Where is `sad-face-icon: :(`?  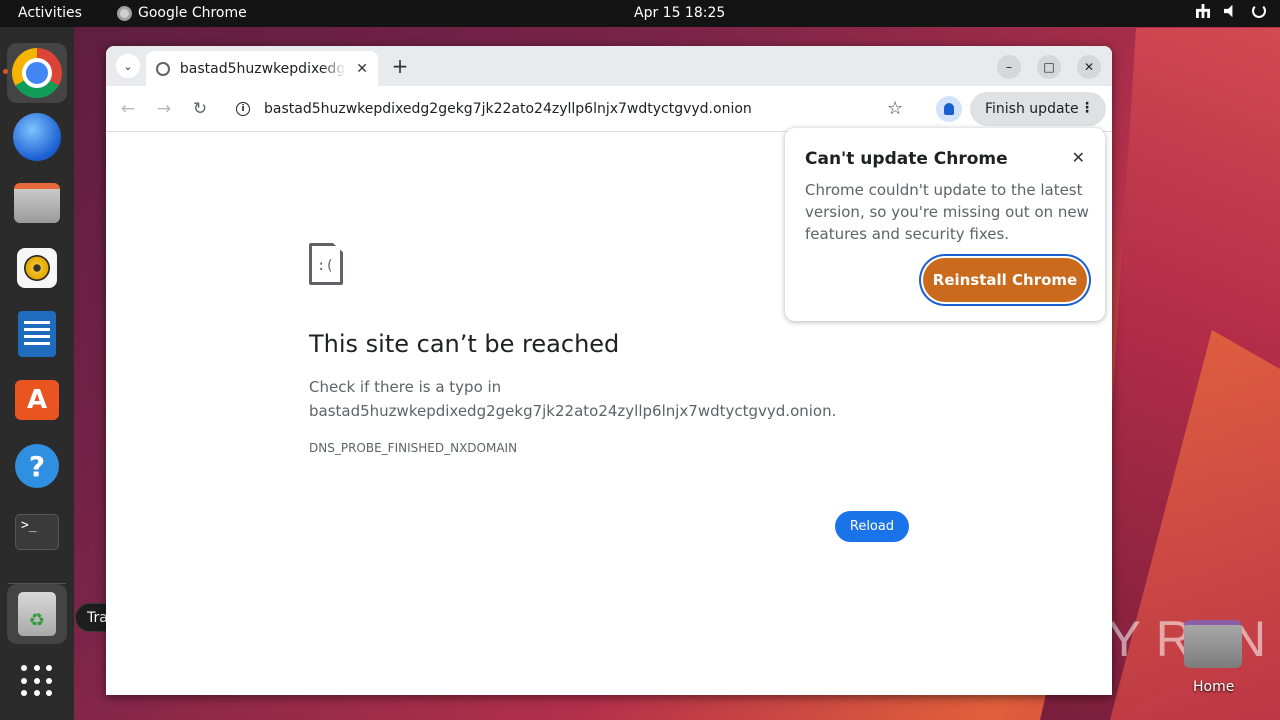 sad-face-icon: :( is located at coordinates (325, 266).